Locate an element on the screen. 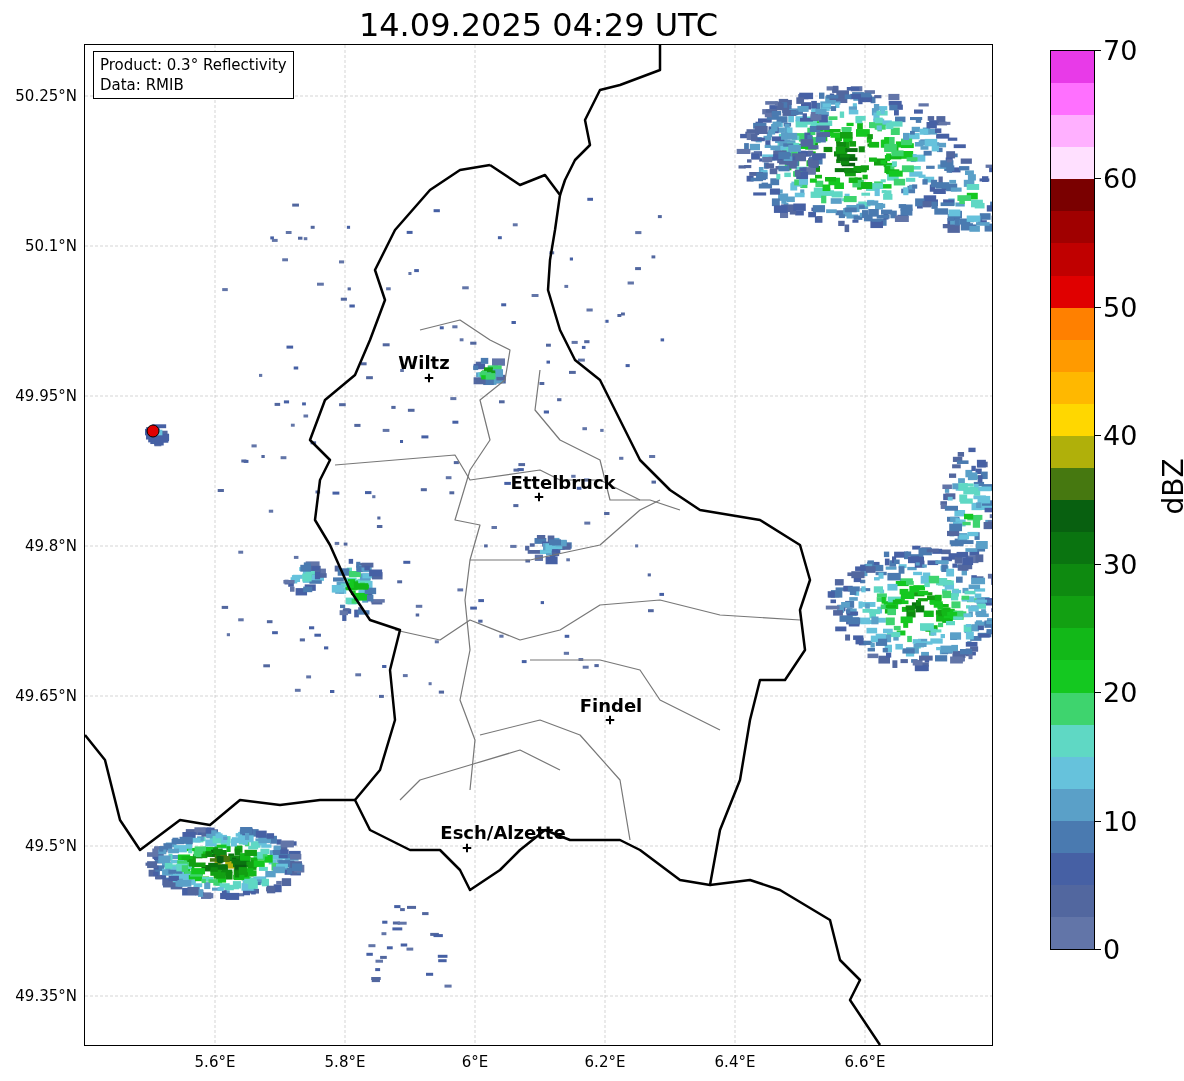 This screenshot has height=1081, width=1184. legend-text: Product: 0.3° Reflectivity is located at coordinates (193, 65).